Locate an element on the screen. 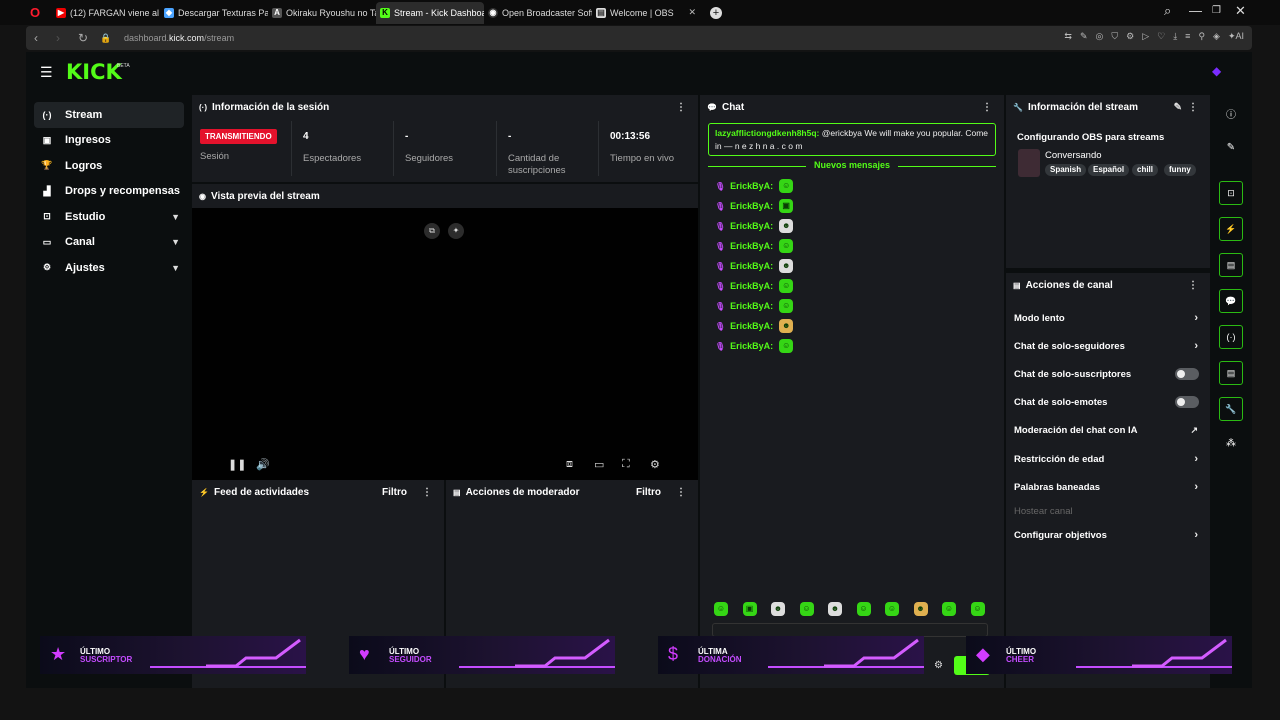  play-icon: ▷ is located at coordinates (1145, 36).